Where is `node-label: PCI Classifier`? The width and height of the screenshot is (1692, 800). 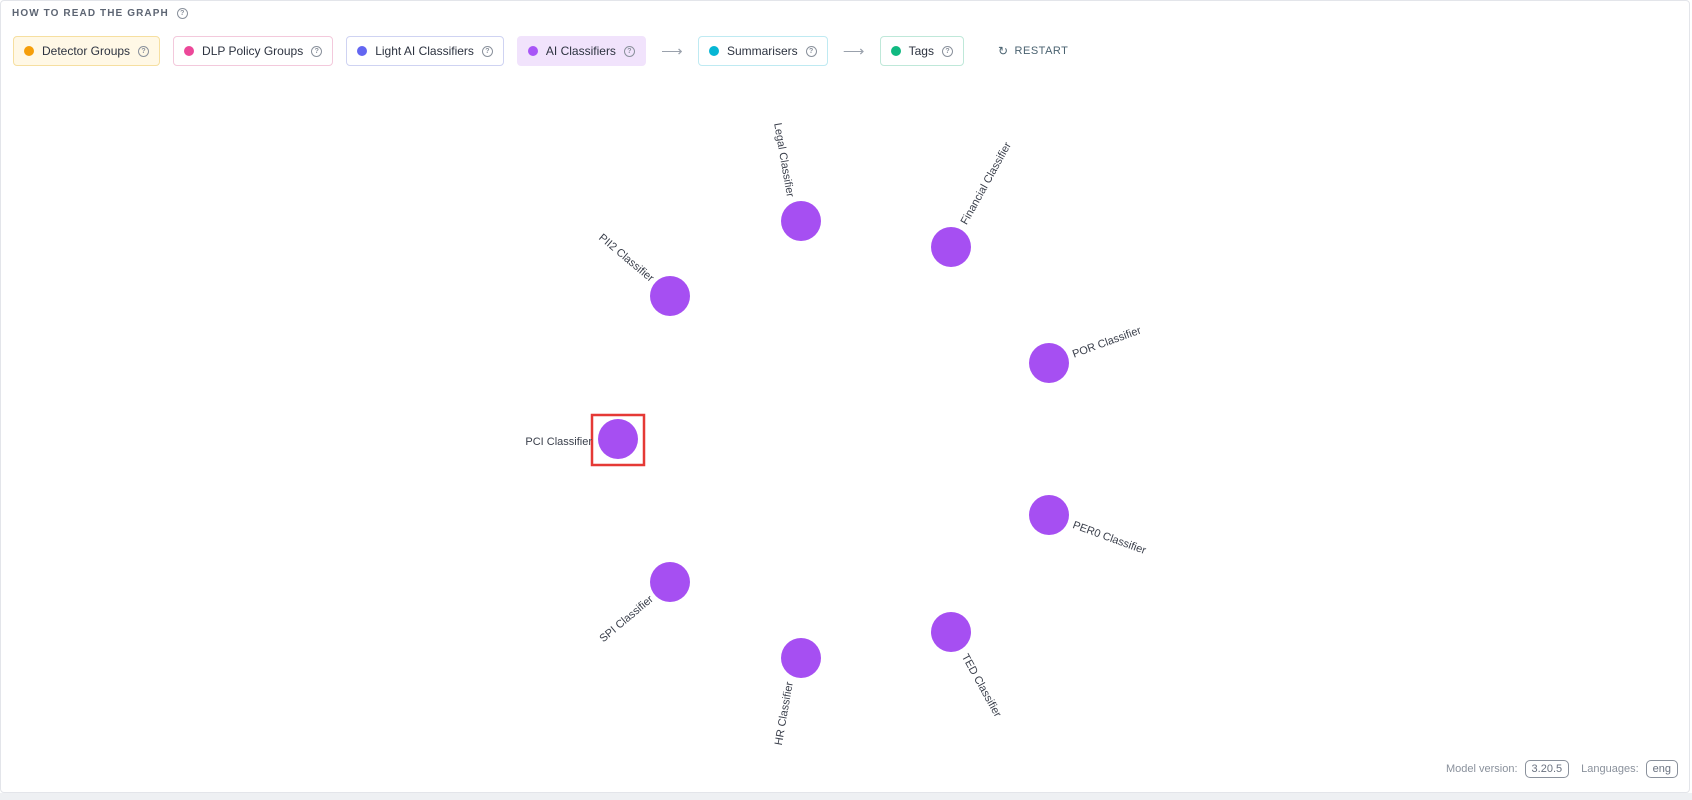
node-label: PCI Classifier is located at coordinates (558, 442).